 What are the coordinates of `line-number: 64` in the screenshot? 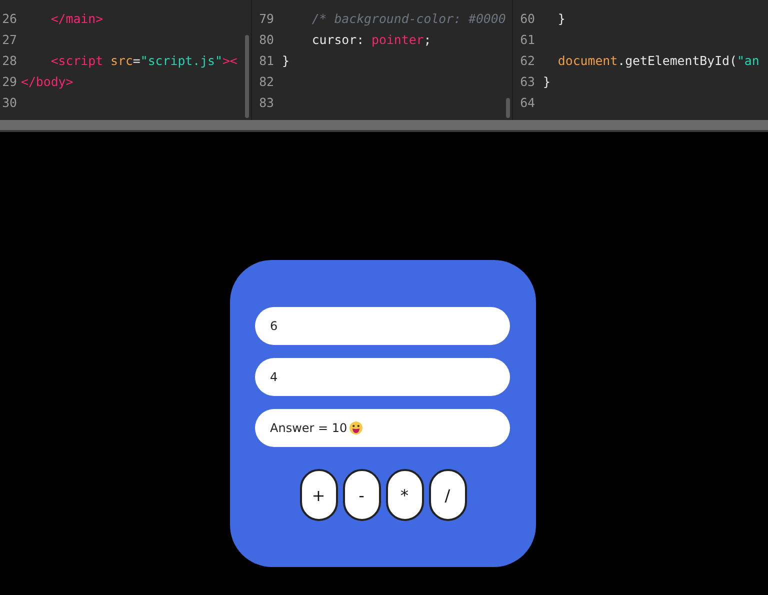 It's located at (527, 103).